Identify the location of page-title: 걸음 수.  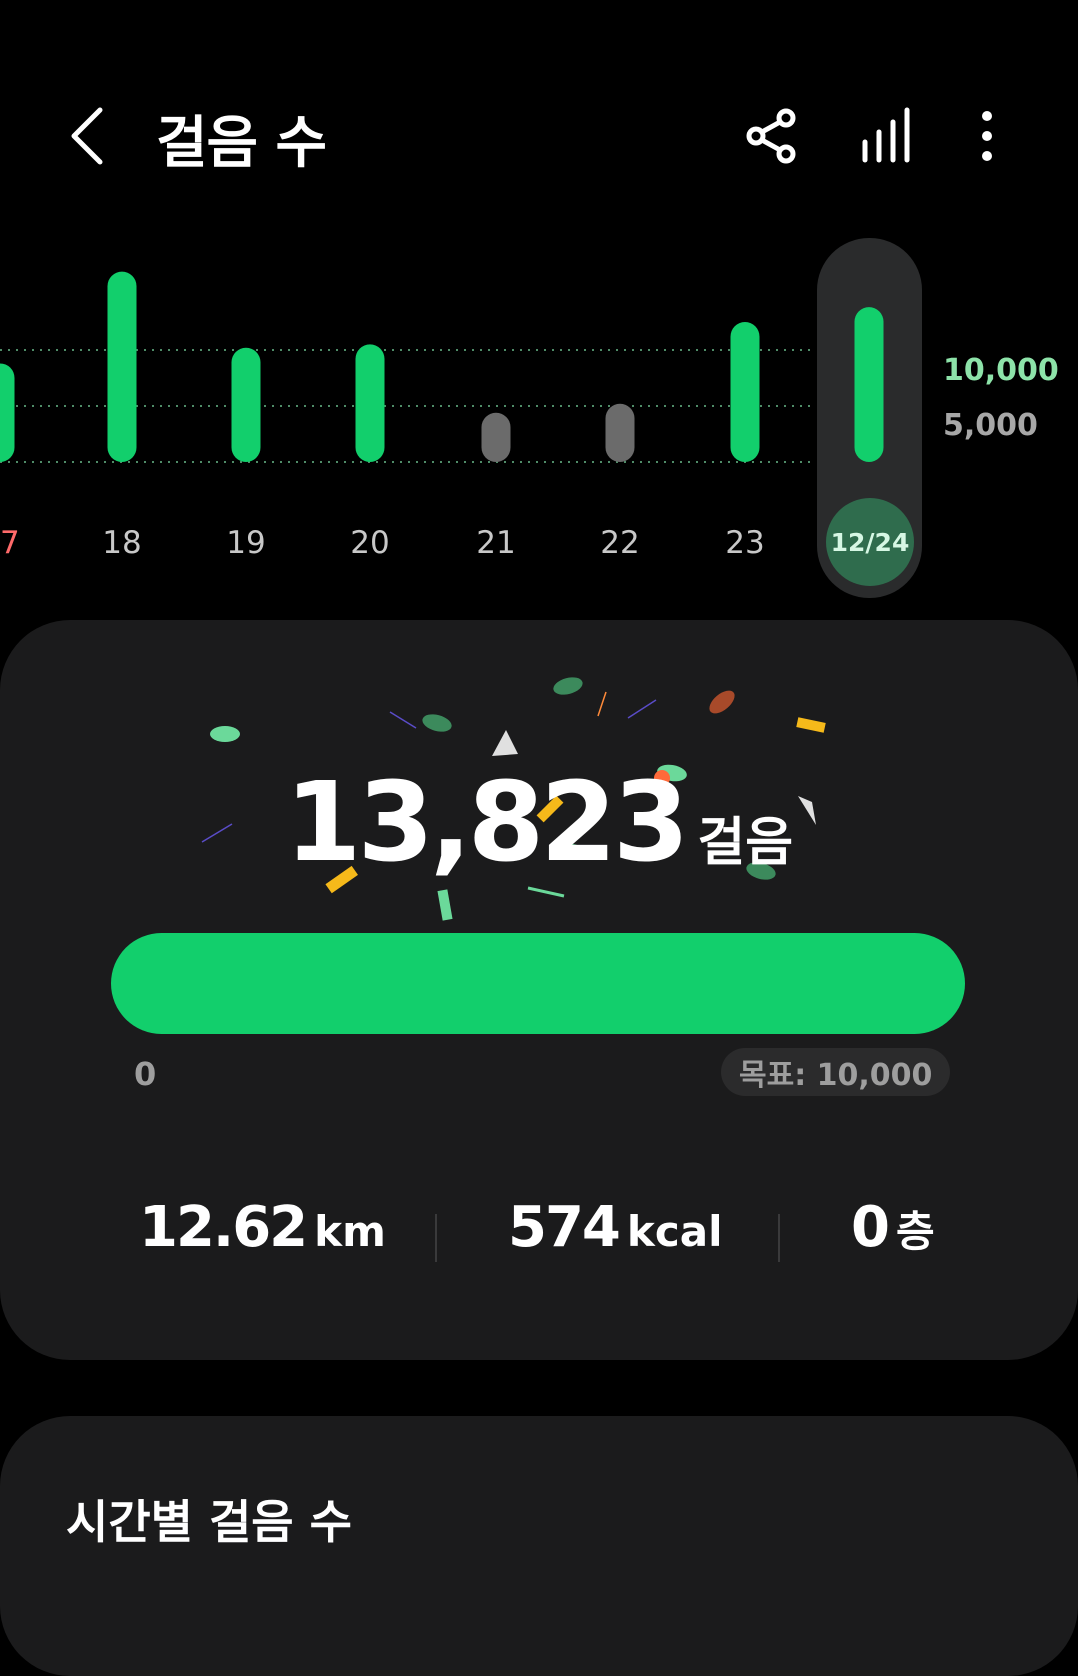
(241, 143).